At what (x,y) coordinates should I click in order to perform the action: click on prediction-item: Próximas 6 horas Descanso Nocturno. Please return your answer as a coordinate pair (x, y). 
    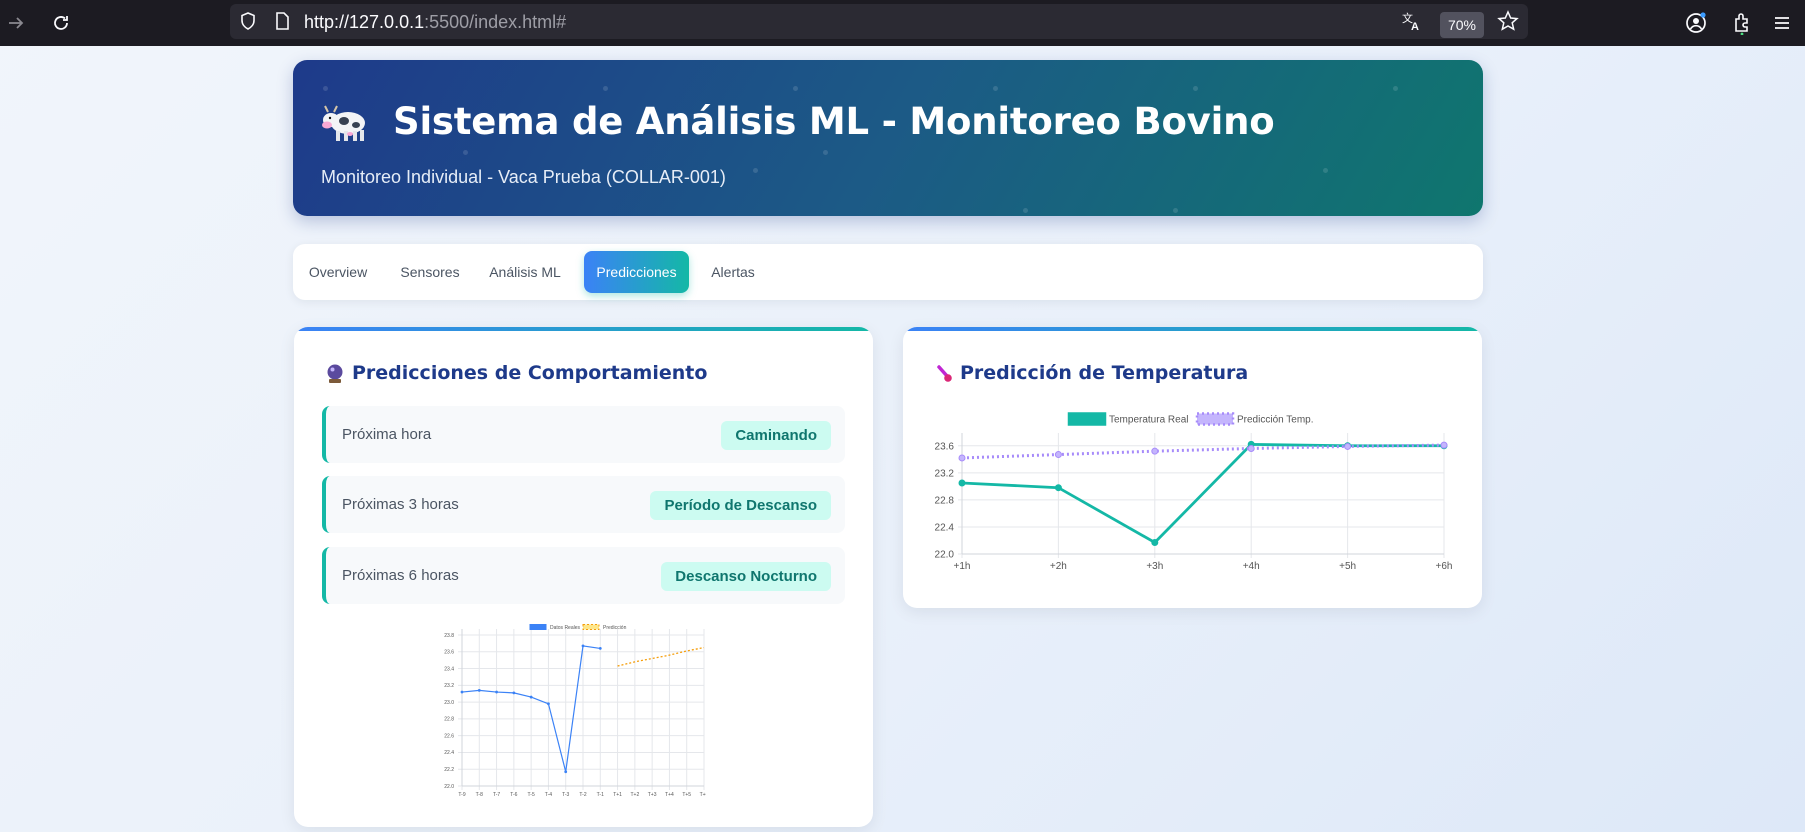
    Looking at the image, I should click on (583, 575).